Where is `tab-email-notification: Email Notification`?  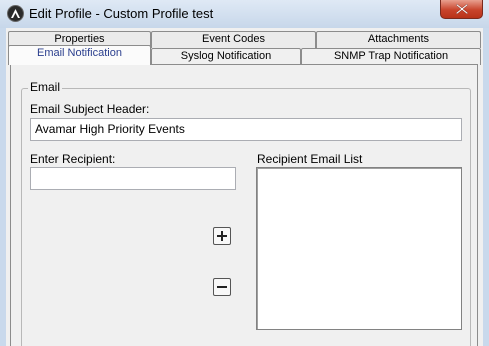 tab-email-notification: Email Notification is located at coordinates (79, 55).